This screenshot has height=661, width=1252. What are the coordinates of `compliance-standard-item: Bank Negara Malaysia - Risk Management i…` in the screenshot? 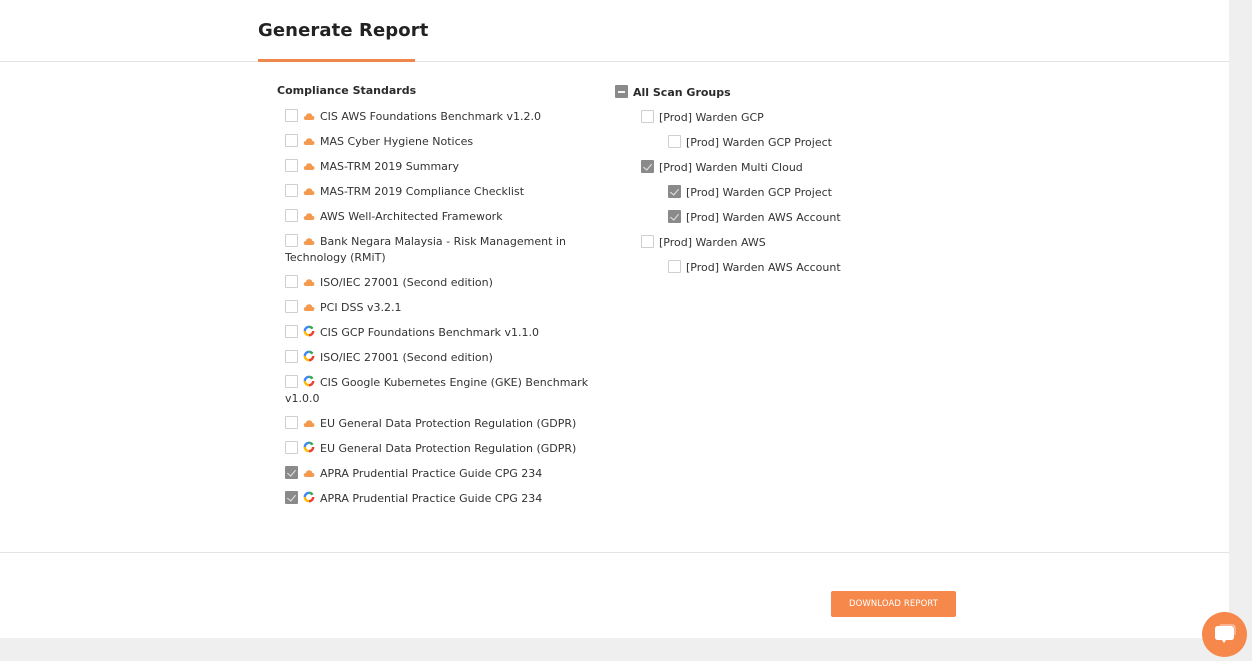 It's located at (440, 250).